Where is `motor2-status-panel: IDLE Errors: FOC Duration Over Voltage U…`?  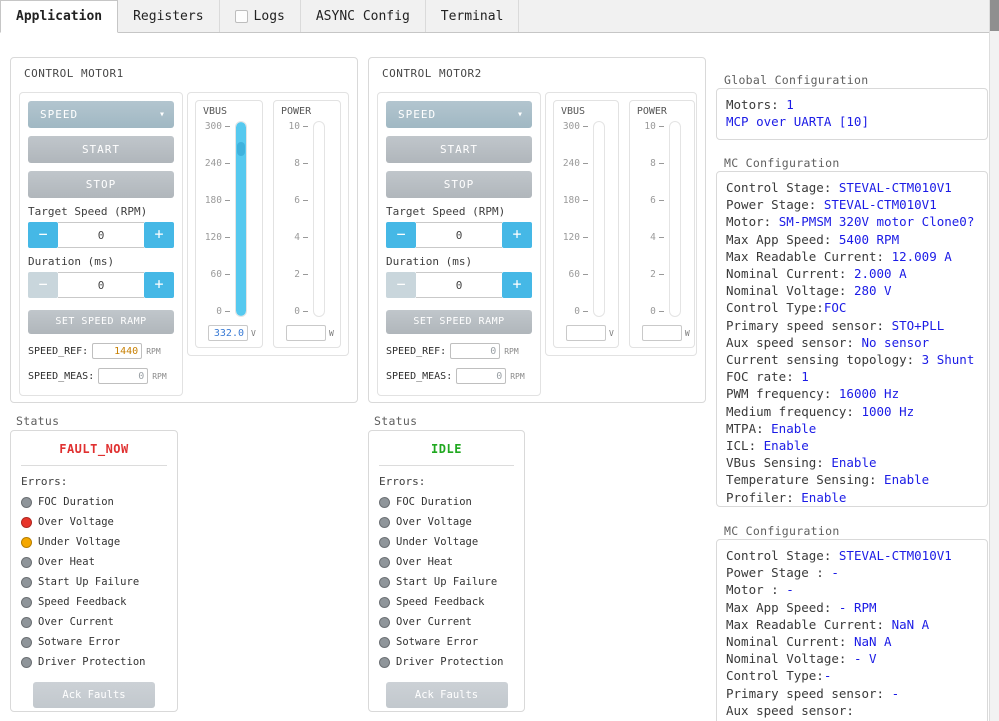 motor2-status-panel: IDLE Errors: FOC Duration Over Voltage U… is located at coordinates (446, 571).